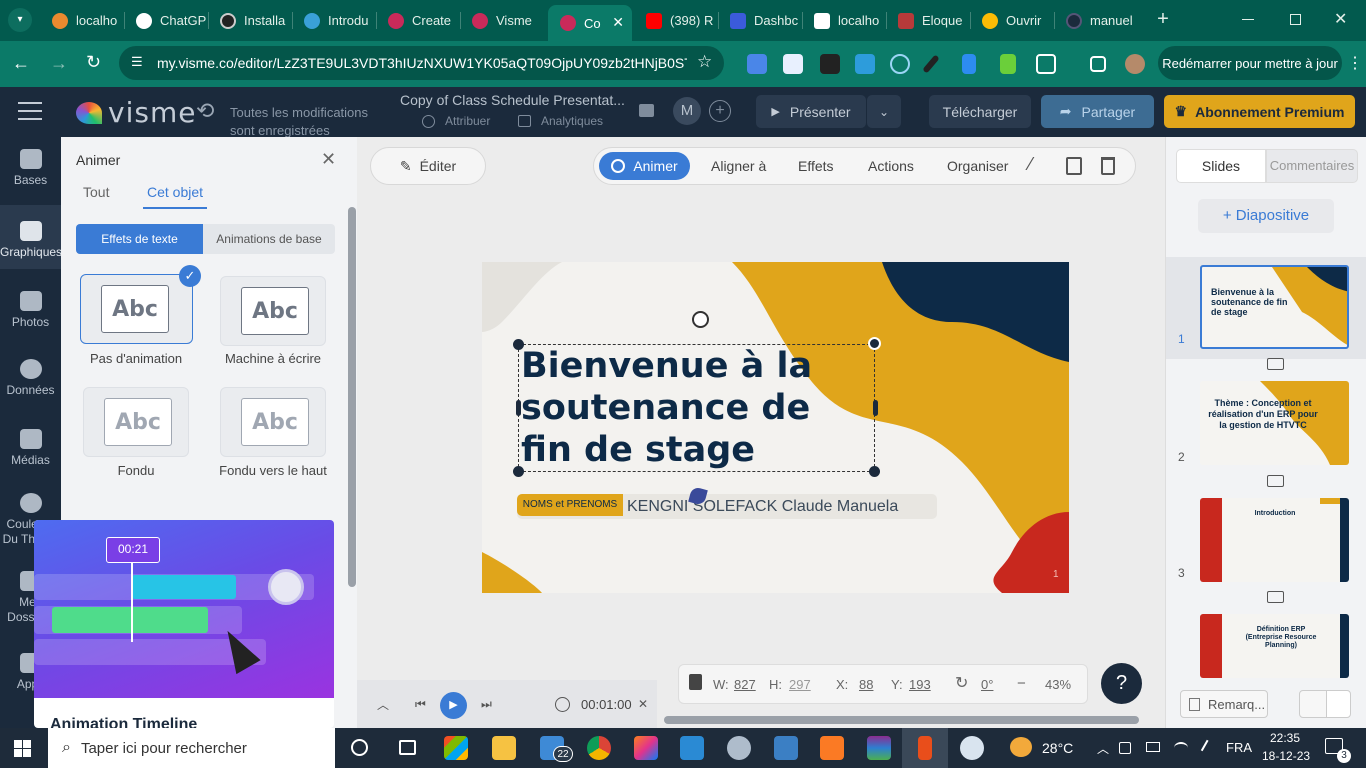 This screenshot has height=768, width=1366. What do you see at coordinates (900, 64) in the screenshot?
I see `react-extension-icon` at bounding box center [900, 64].